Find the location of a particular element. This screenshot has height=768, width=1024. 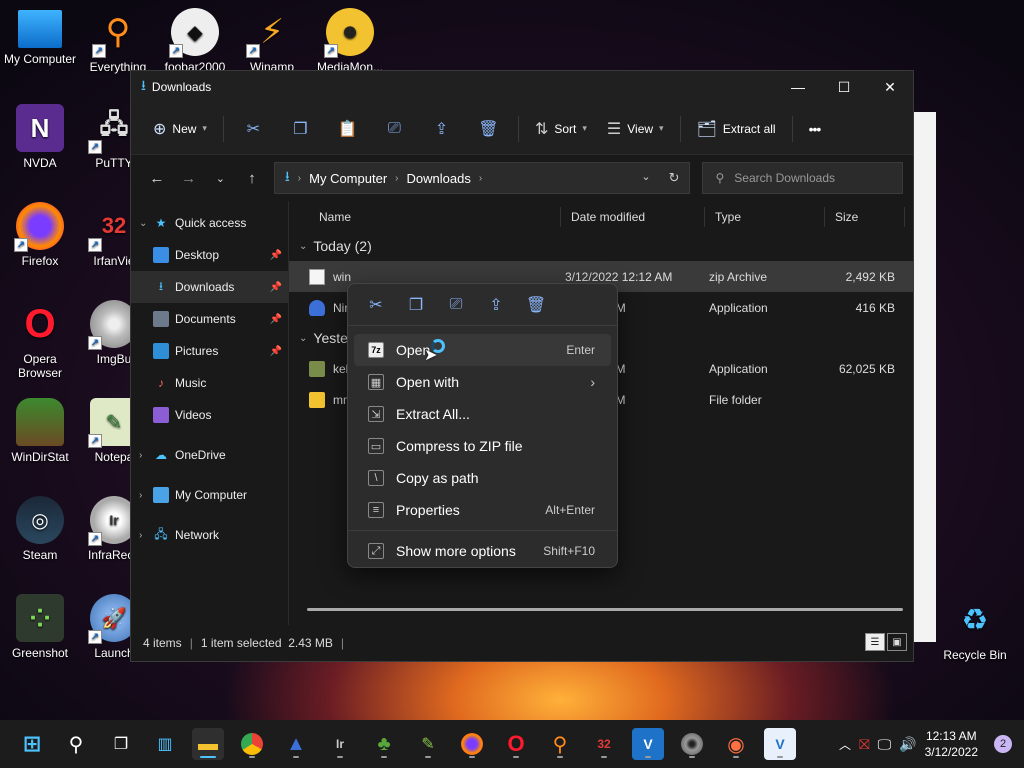

window-title: Downloads is located at coordinates (181, 87).